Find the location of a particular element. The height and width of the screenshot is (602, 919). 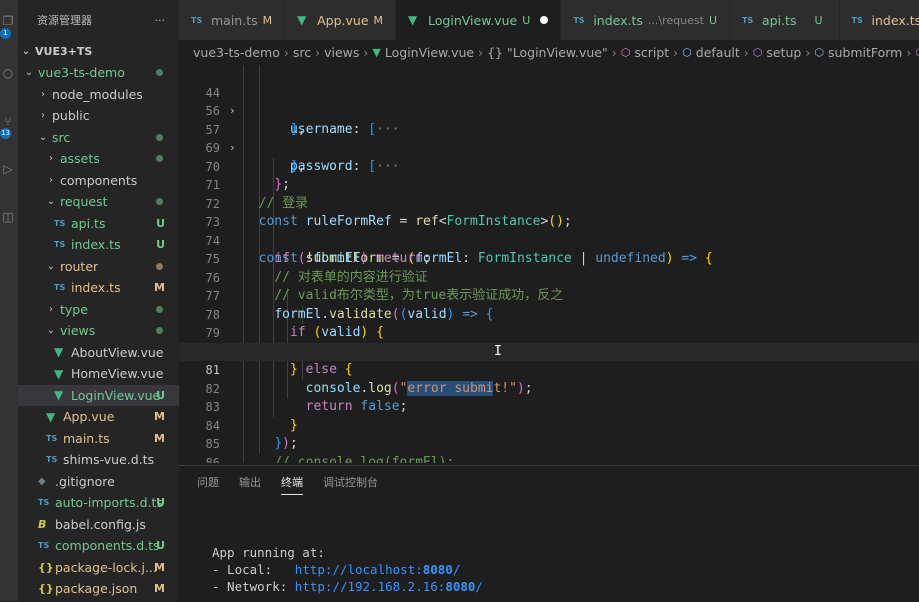

local-url-end: / is located at coordinates (457, 569).